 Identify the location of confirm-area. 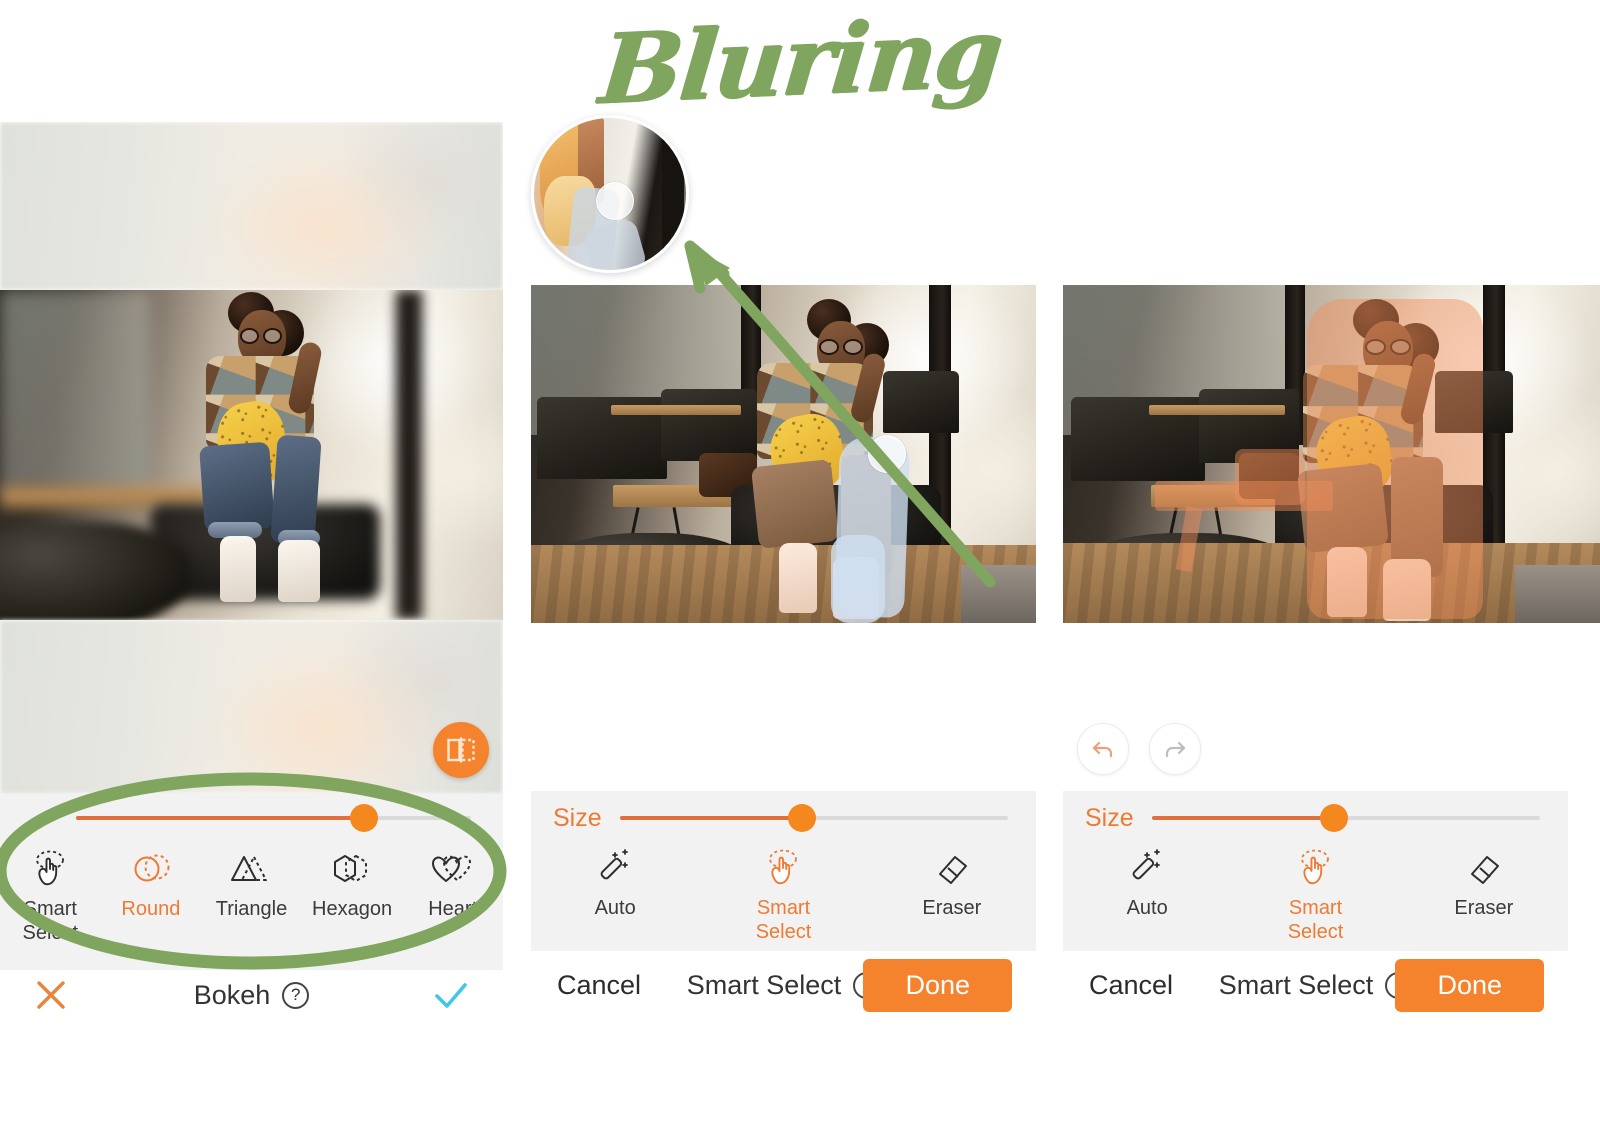
(427, 995).